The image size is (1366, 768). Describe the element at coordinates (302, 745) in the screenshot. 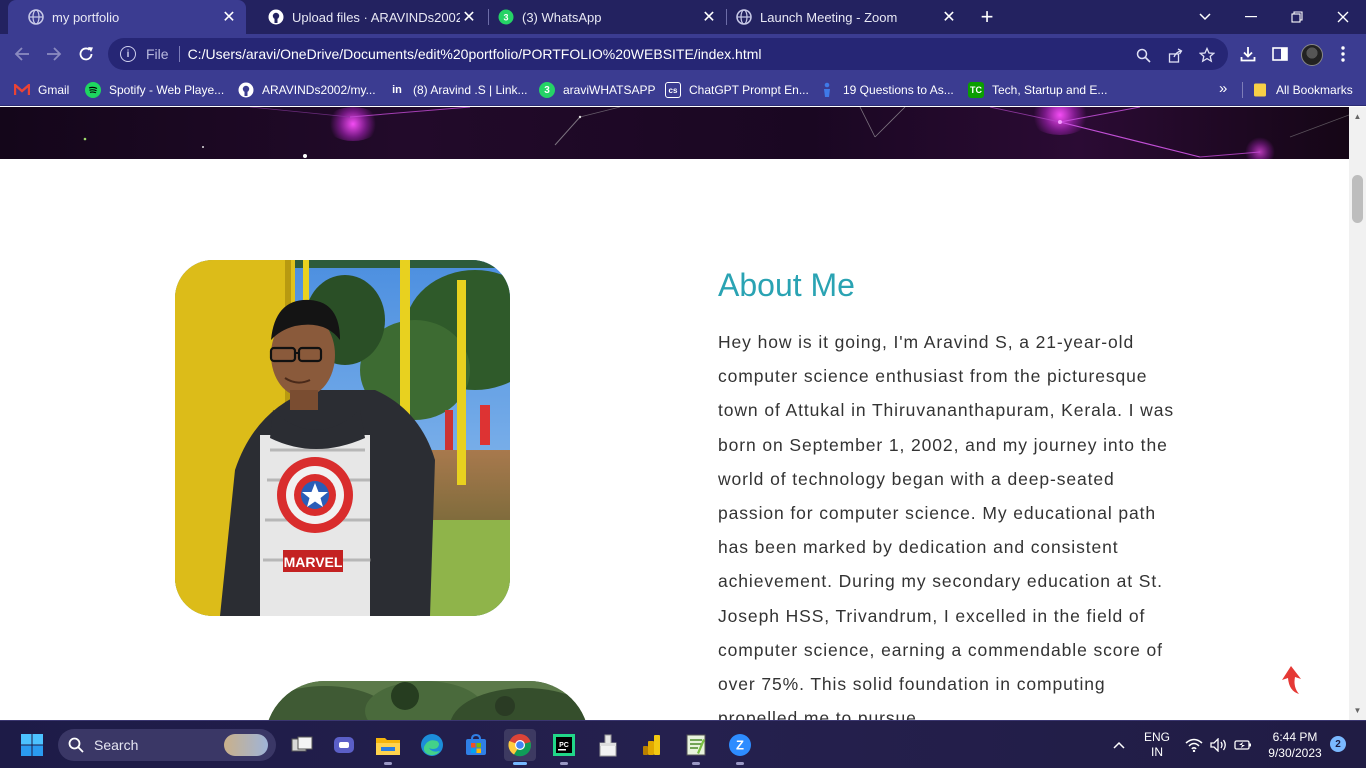

I see `task-view-icon` at that location.